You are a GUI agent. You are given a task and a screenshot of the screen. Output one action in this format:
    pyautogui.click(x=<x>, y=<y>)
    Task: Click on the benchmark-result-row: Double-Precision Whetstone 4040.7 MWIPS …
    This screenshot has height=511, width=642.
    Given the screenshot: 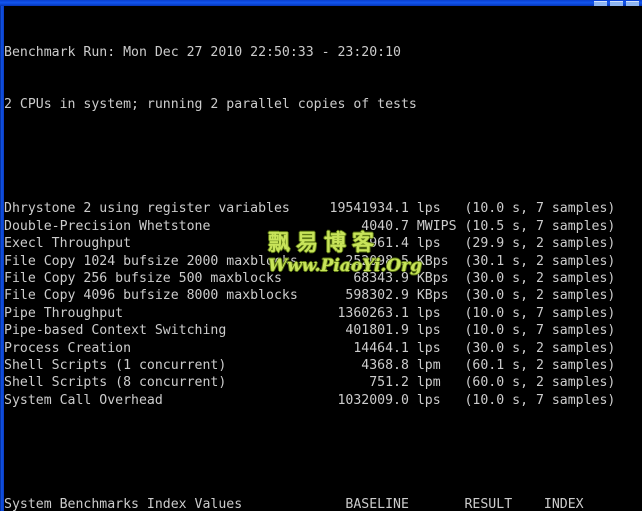 What is the action you would take?
    pyautogui.click(x=310, y=226)
    